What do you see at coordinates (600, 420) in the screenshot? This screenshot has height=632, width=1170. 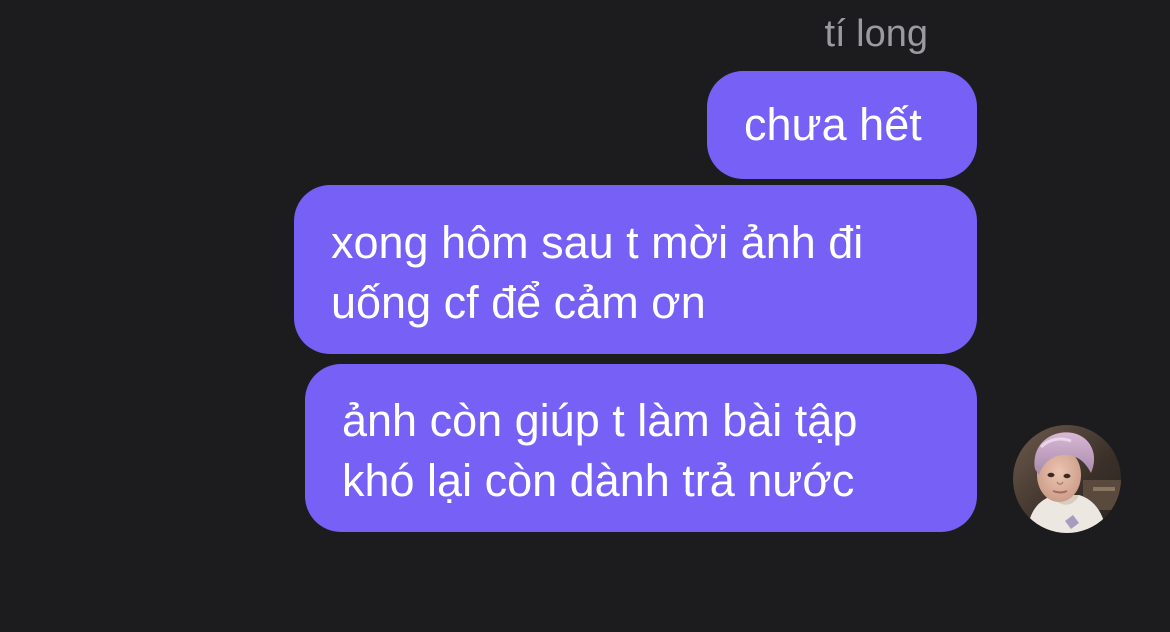 I see `message-text: ảnh còn giúp t làm bài tập` at bounding box center [600, 420].